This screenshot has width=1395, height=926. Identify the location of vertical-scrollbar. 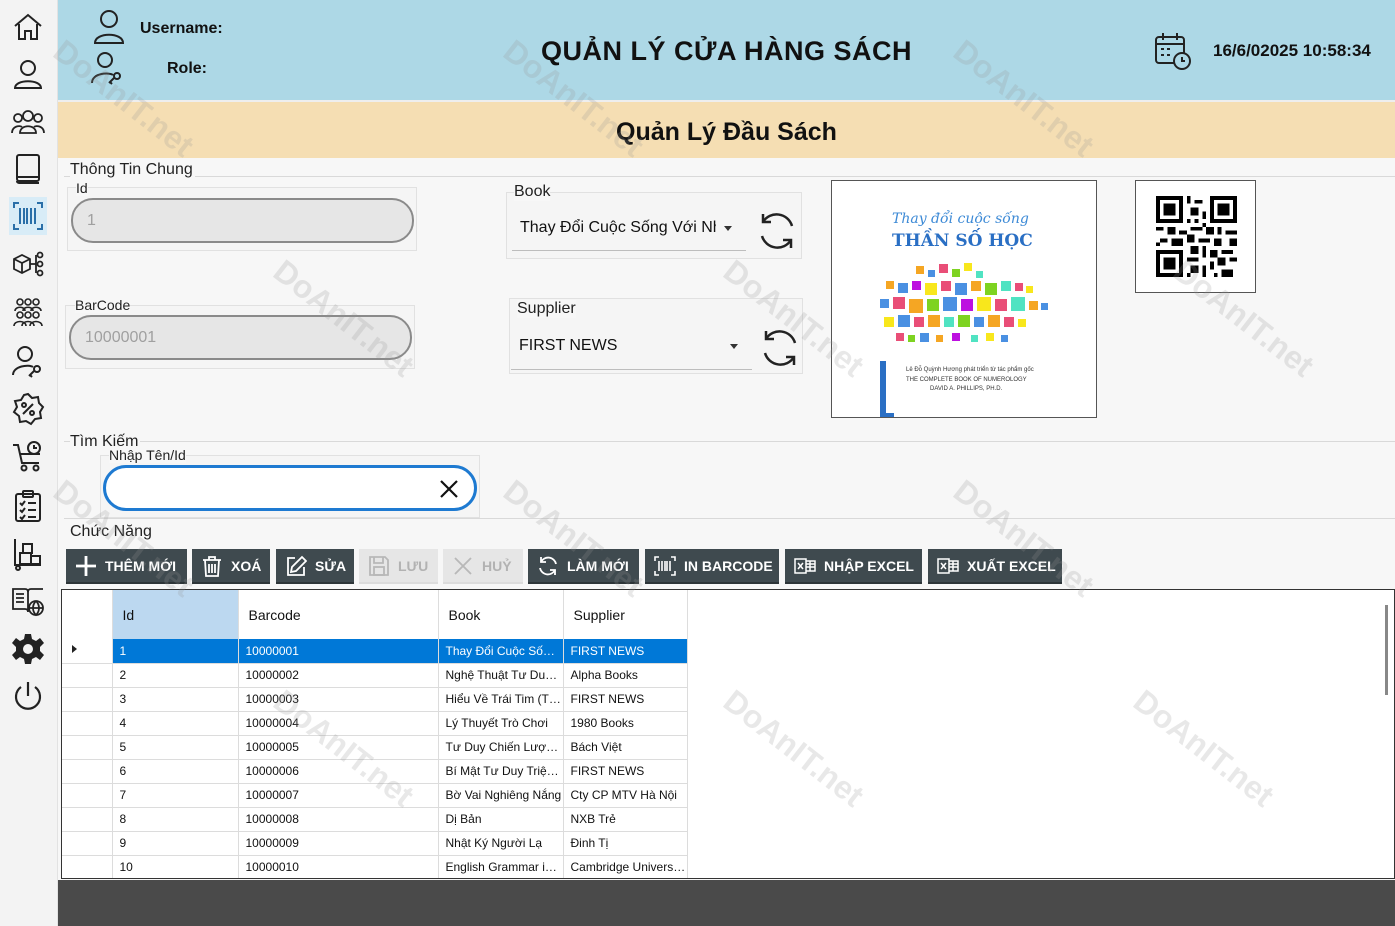
(1386, 650).